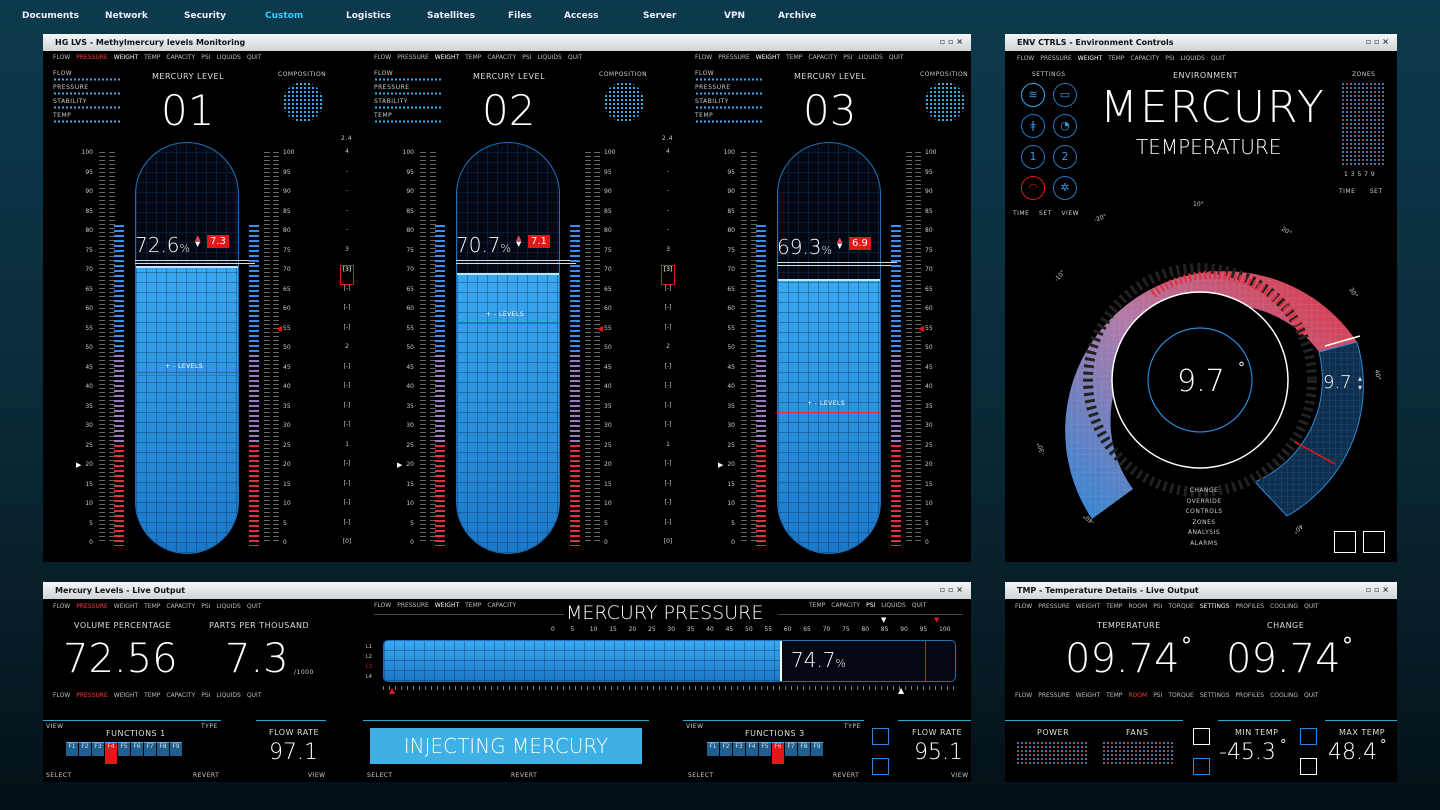  What do you see at coordinates (1284, 606) in the screenshot?
I see `menu-cooling: COOLING` at bounding box center [1284, 606].